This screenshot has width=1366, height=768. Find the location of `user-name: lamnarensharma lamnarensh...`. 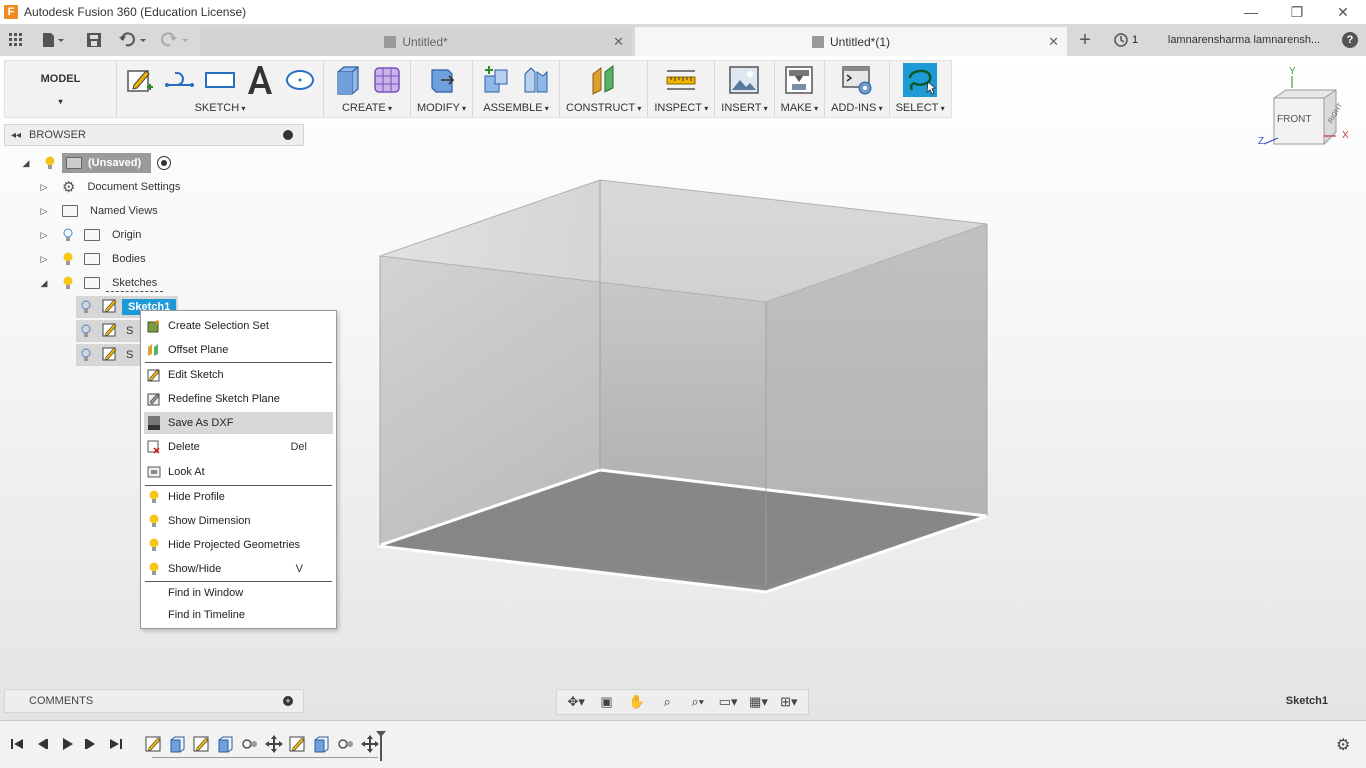

user-name: lamnarensharma lamnarensh... is located at coordinates (1244, 40).